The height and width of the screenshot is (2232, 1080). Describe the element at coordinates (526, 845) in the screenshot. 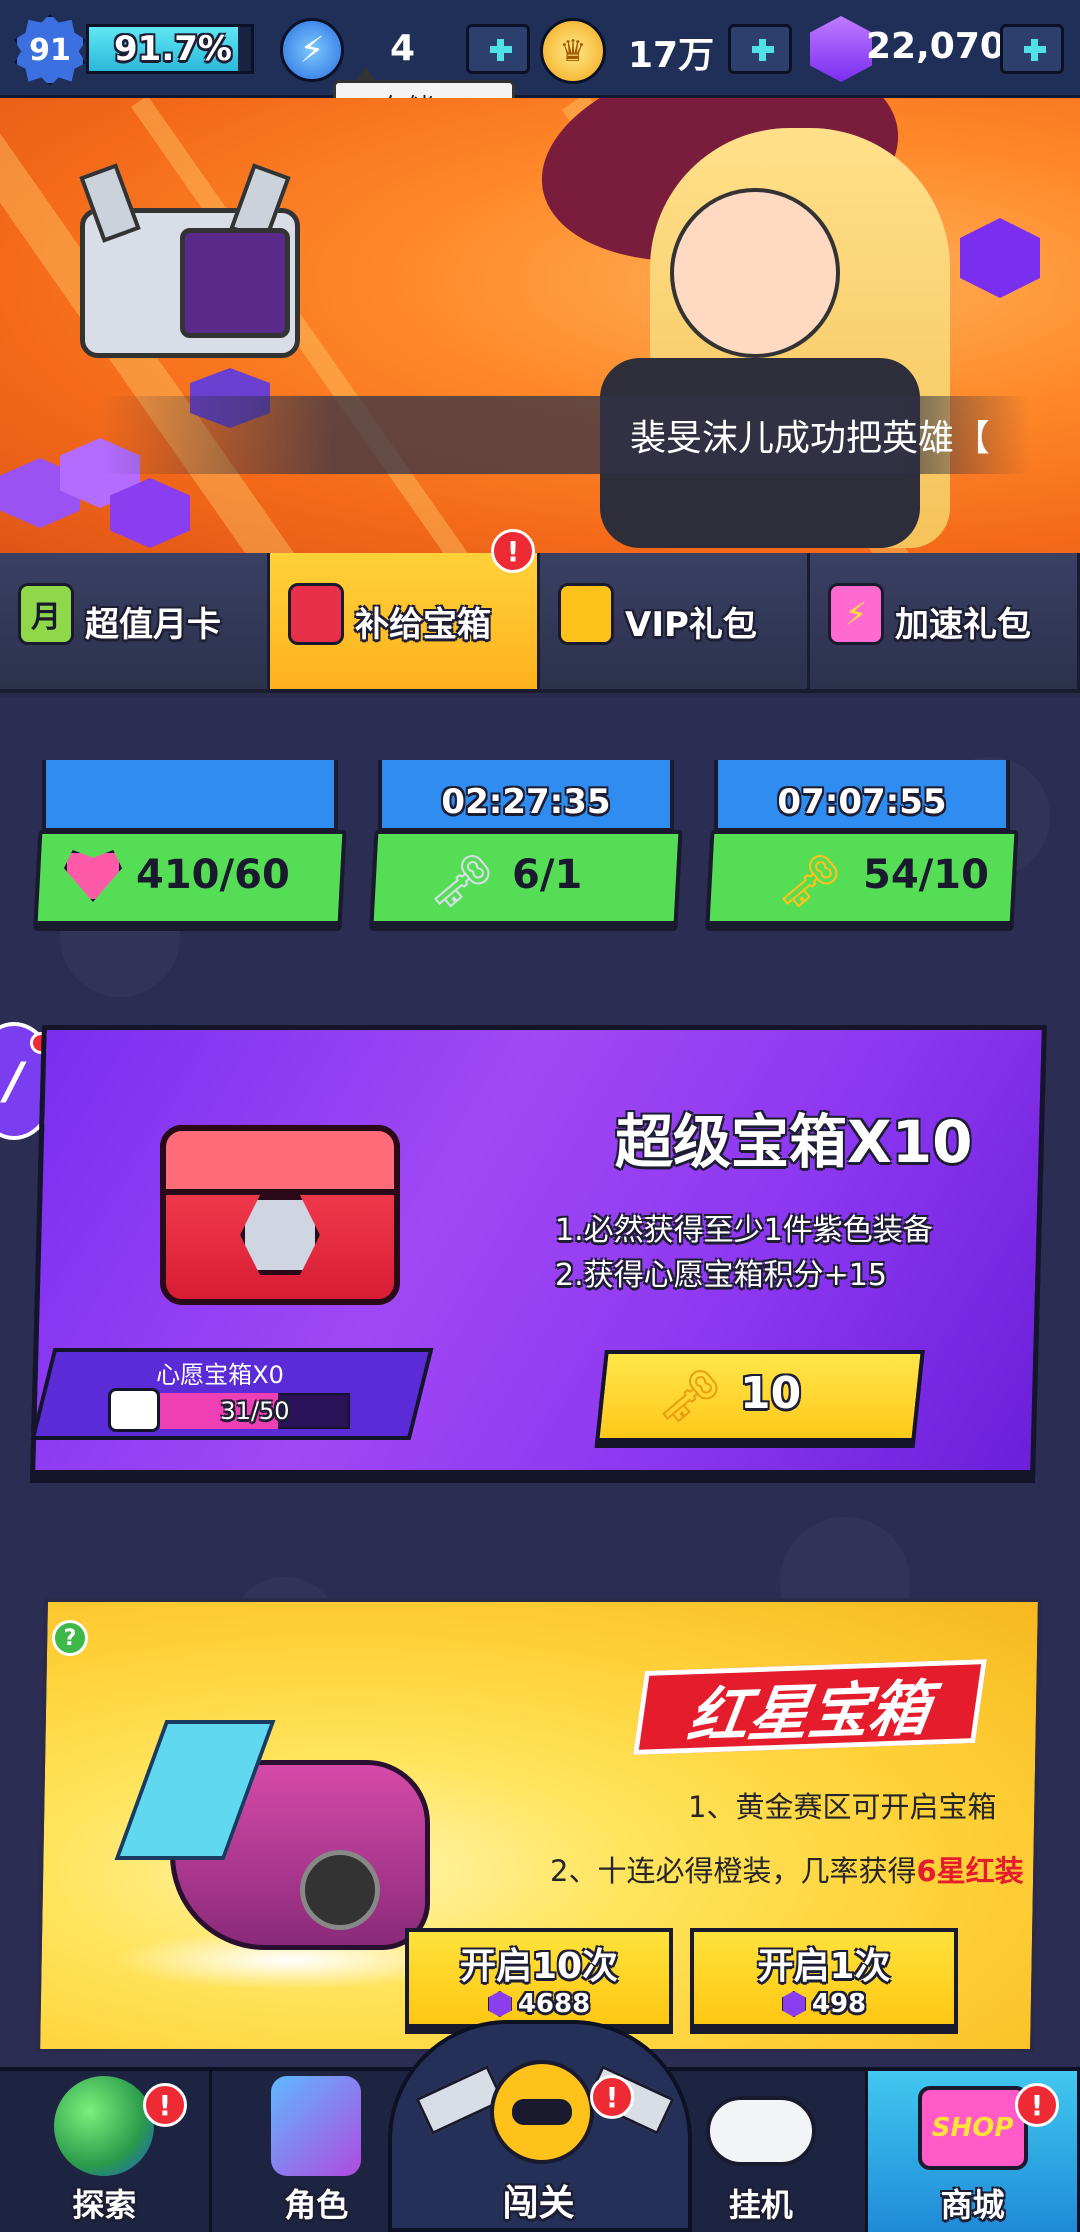

I see `chest-card-silver-key: 02:27:35 🗝 6/1` at that location.